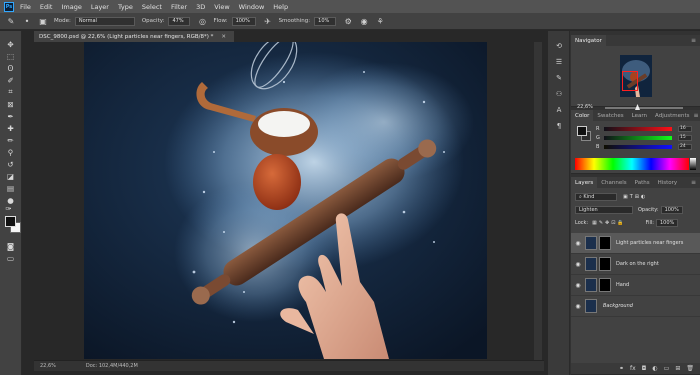 The width and height of the screenshot is (700, 375). What do you see at coordinates (10, 92) in the screenshot?
I see `crop-tool-icon: ⌗` at bounding box center [10, 92].